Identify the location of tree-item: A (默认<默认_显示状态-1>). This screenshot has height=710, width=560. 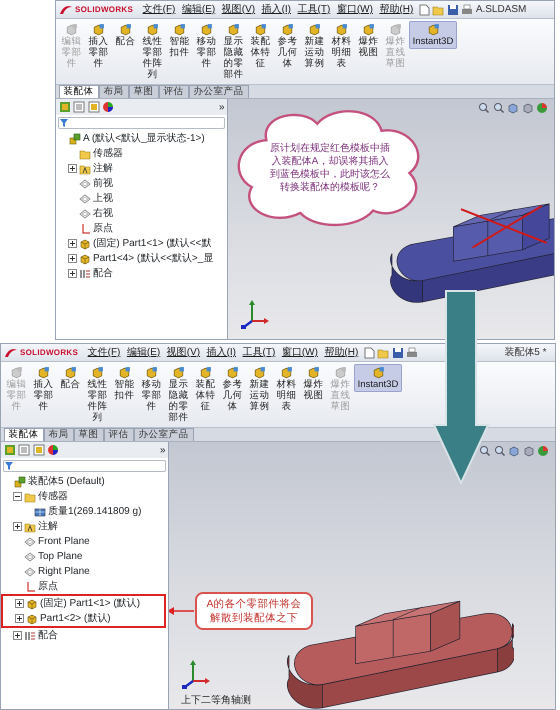
(144, 138).